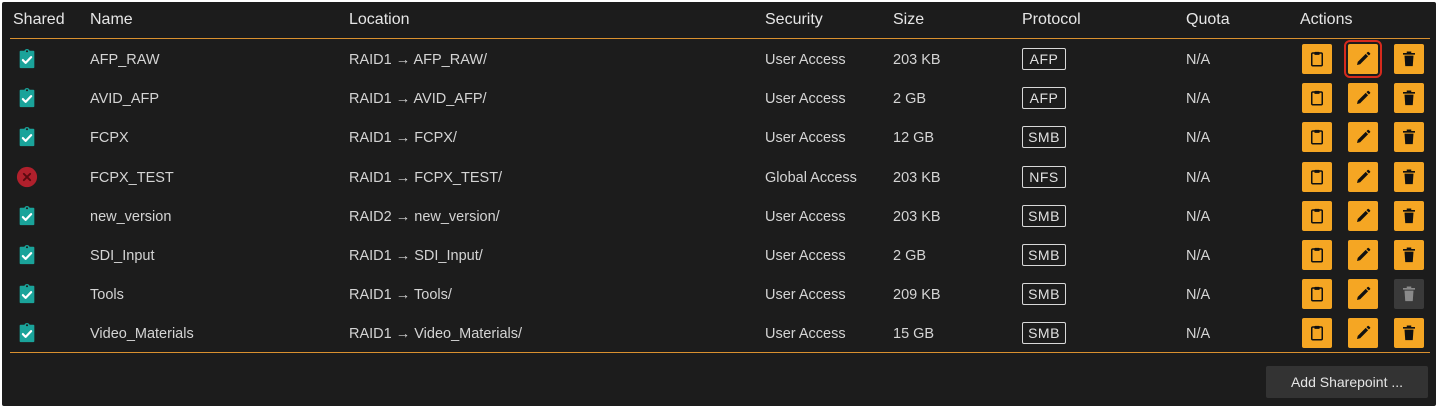 The width and height of the screenshot is (1438, 408). What do you see at coordinates (109, 138) in the screenshot?
I see `sharepoint-name: FCPX` at bounding box center [109, 138].